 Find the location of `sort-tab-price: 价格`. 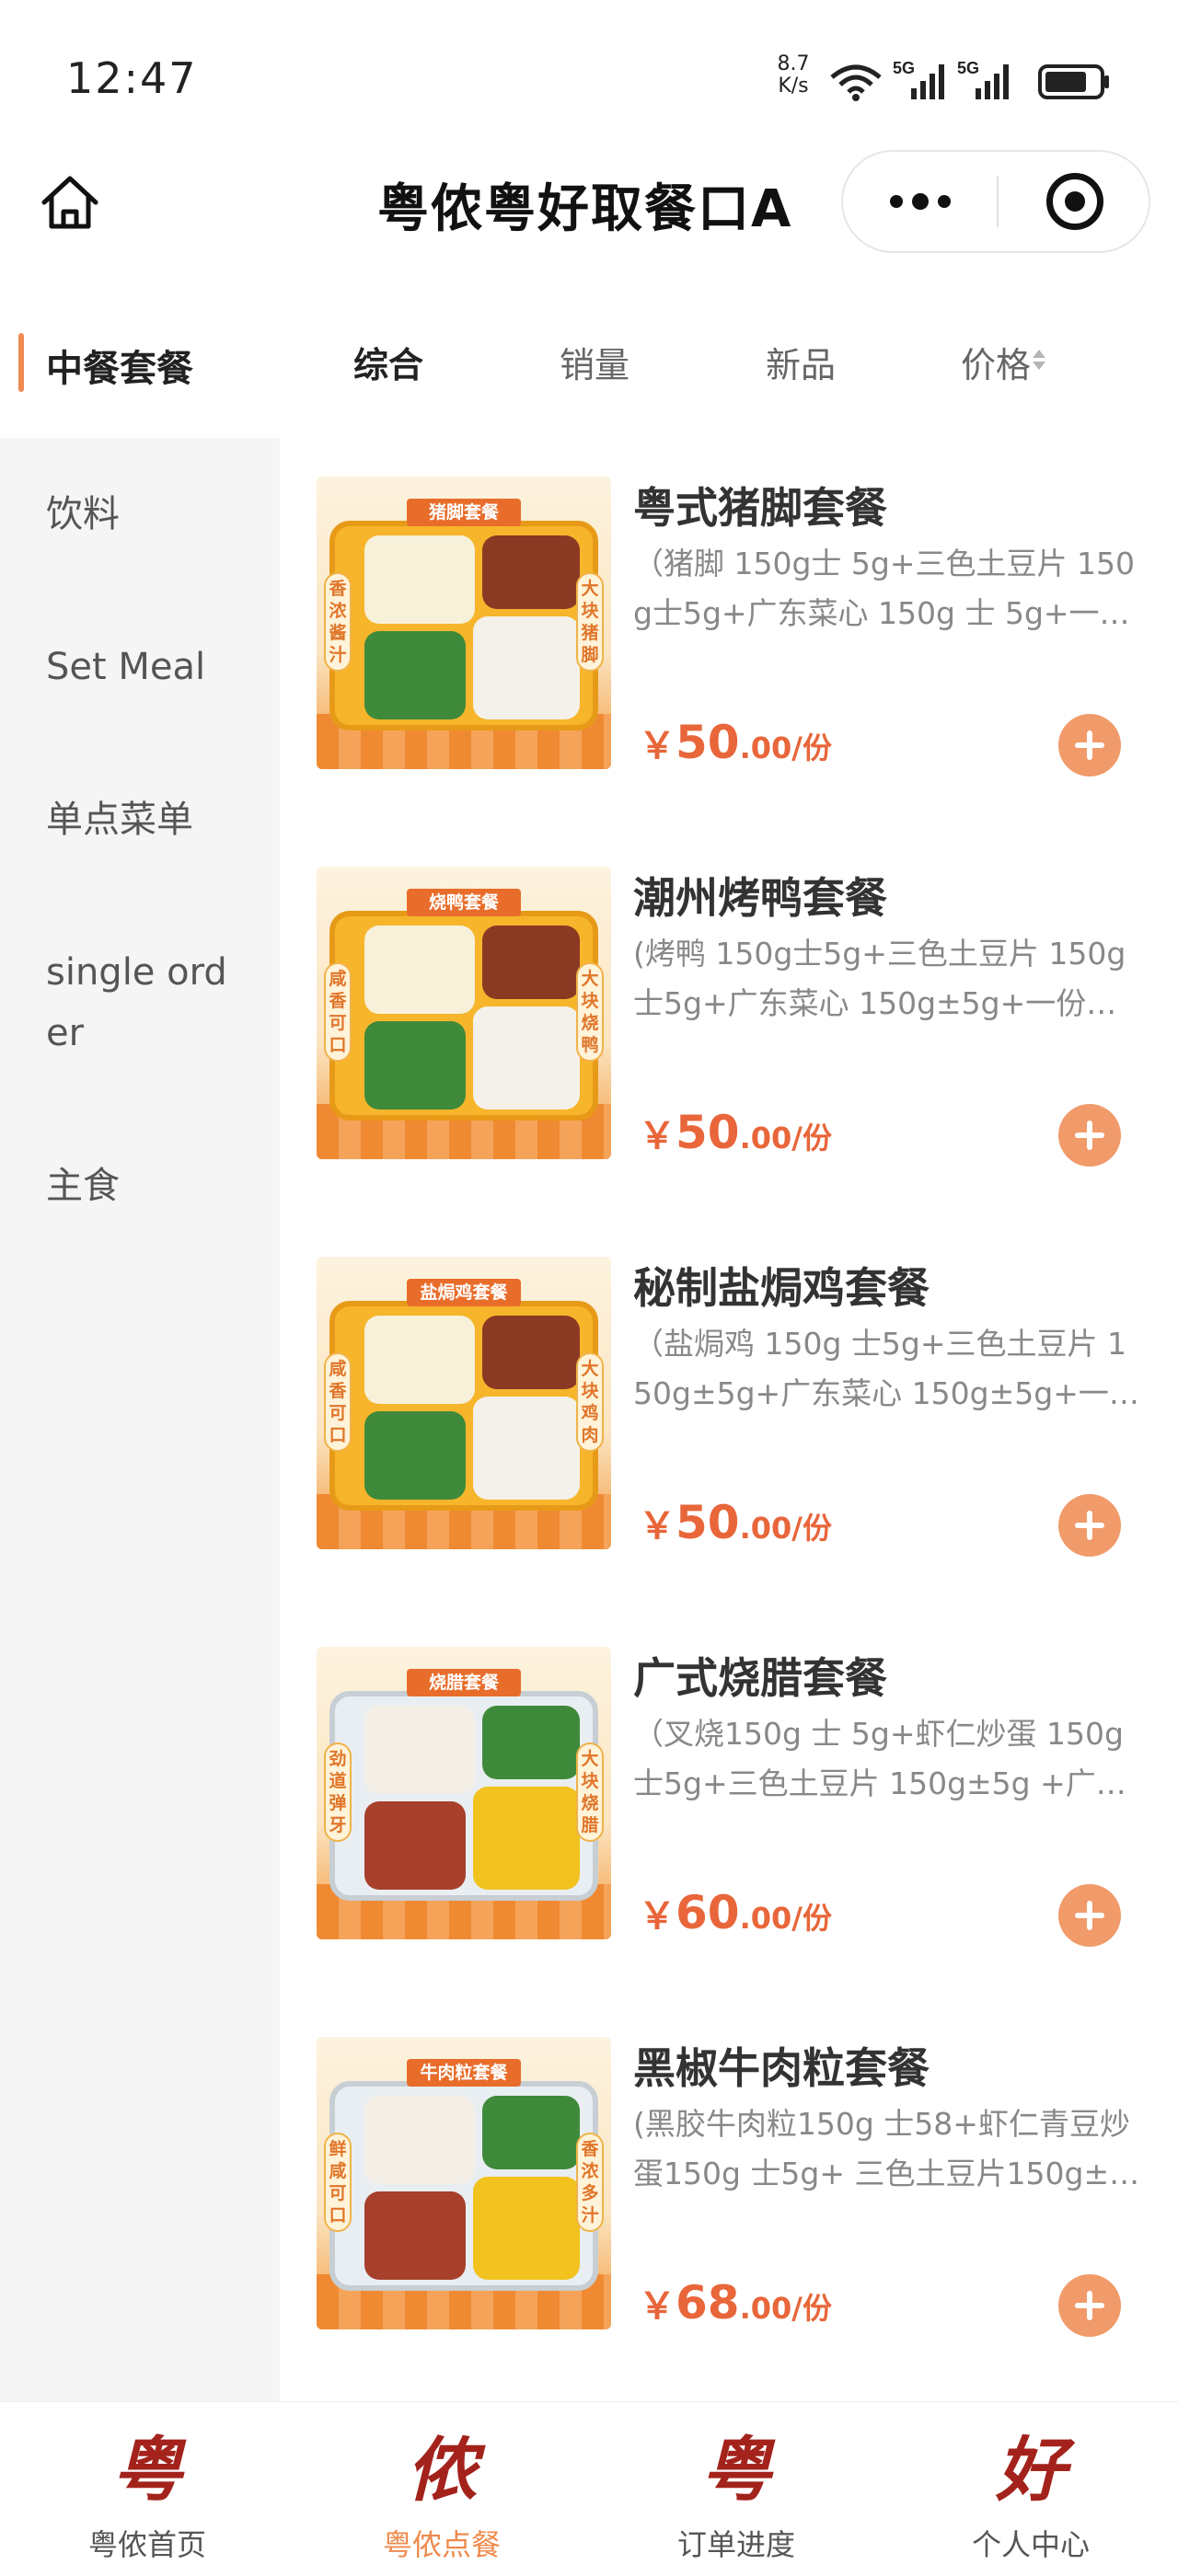

sort-tab-price: 价格 is located at coordinates (996, 362).